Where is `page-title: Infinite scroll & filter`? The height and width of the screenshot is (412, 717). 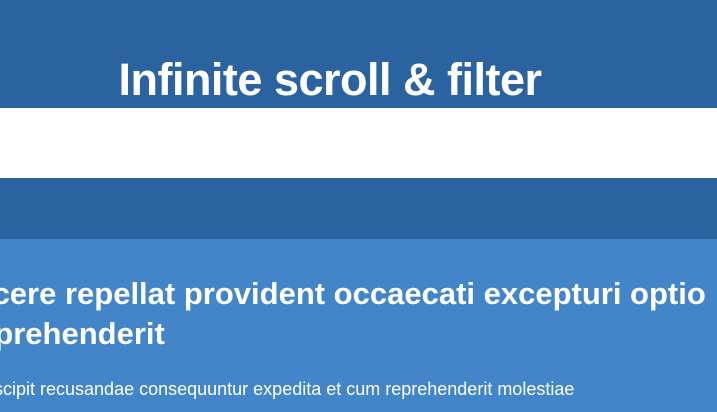 page-title: Infinite scroll & filter is located at coordinates (330, 80).